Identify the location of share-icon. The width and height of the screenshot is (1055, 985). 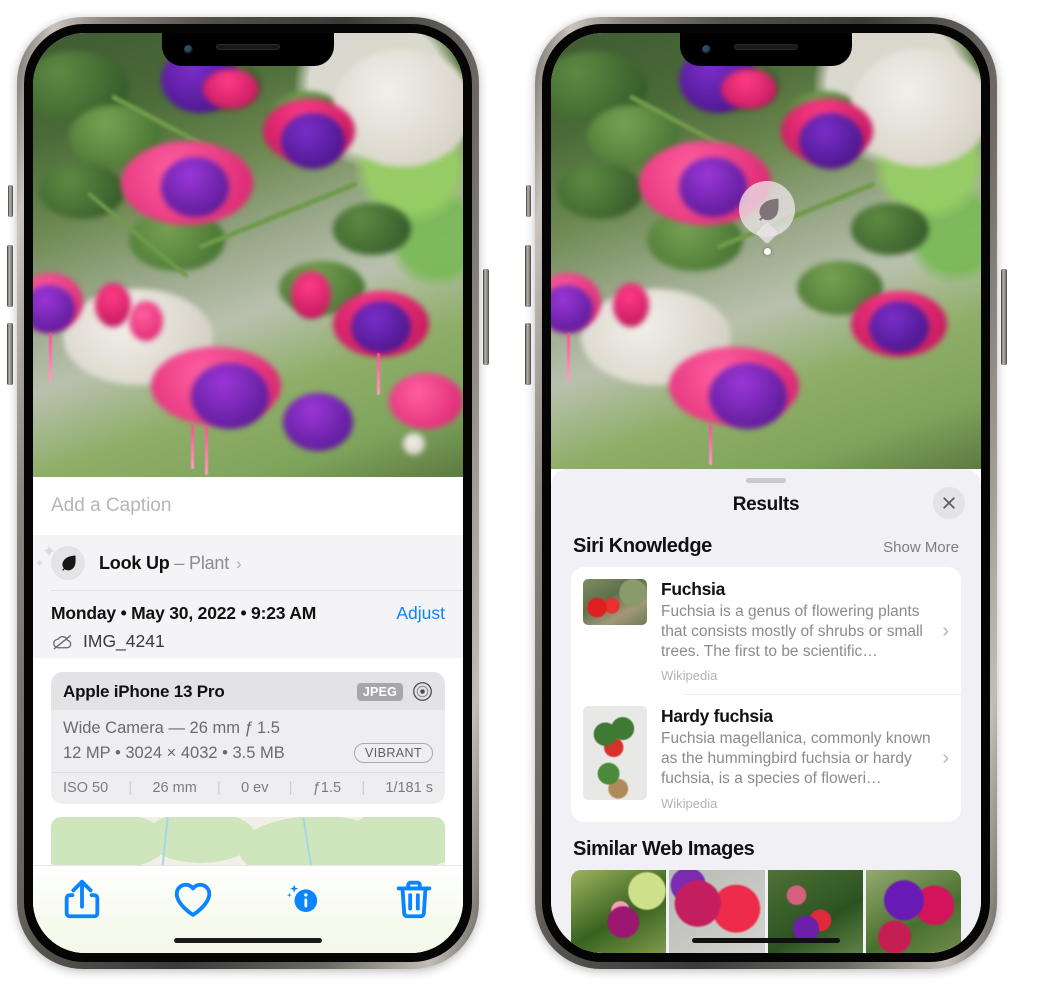
(82, 899).